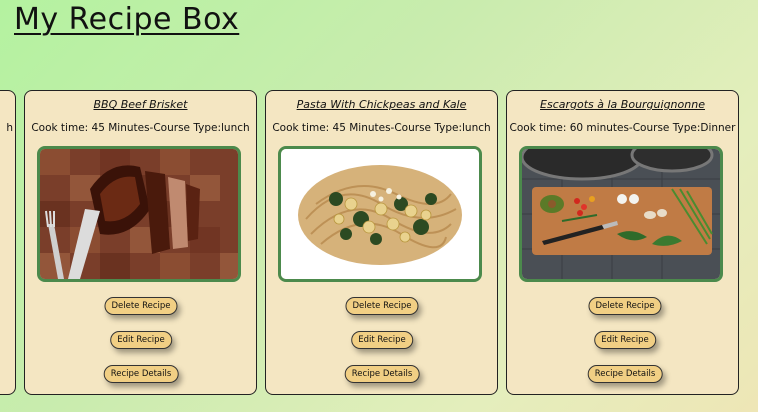  Describe the element at coordinates (621, 214) in the screenshot. I see `vegetables-board-image` at that location.